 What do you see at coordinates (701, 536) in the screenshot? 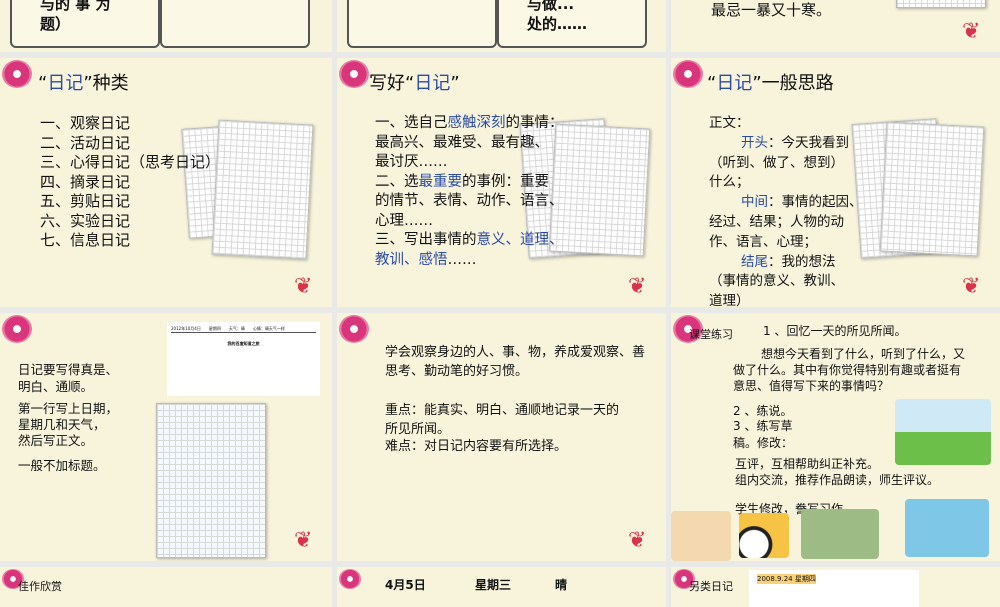
I see `child-computer-image` at bounding box center [701, 536].